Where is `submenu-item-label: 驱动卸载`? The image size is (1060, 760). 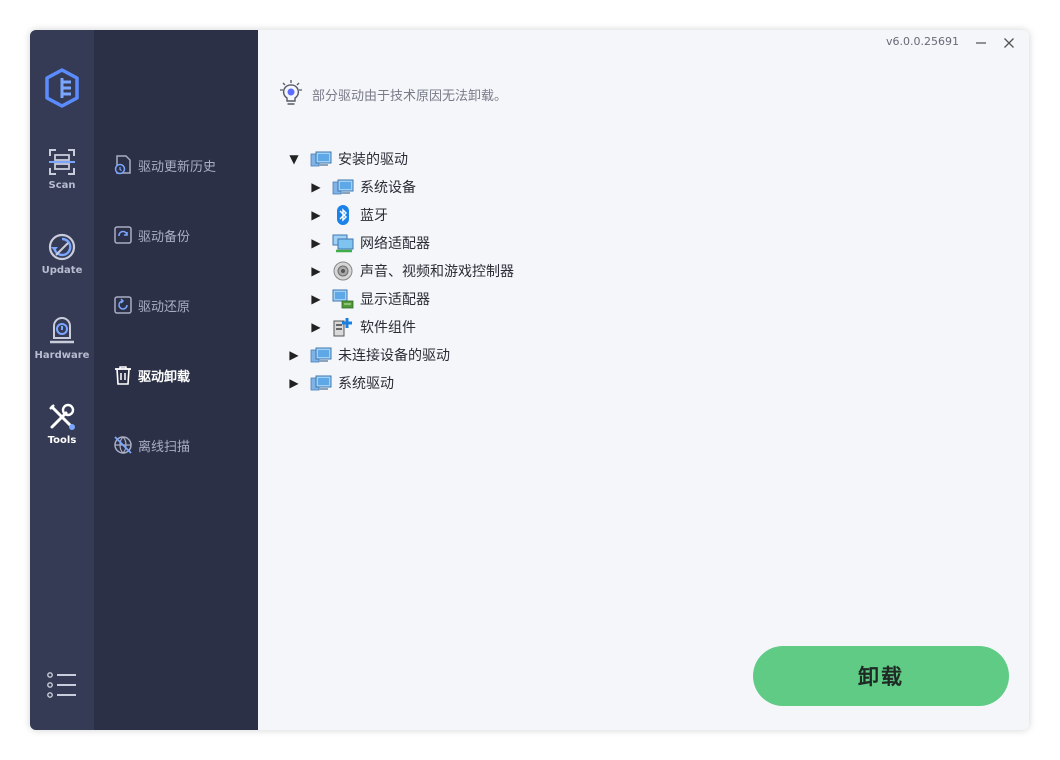
submenu-item-label: 驱动卸载 is located at coordinates (164, 377).